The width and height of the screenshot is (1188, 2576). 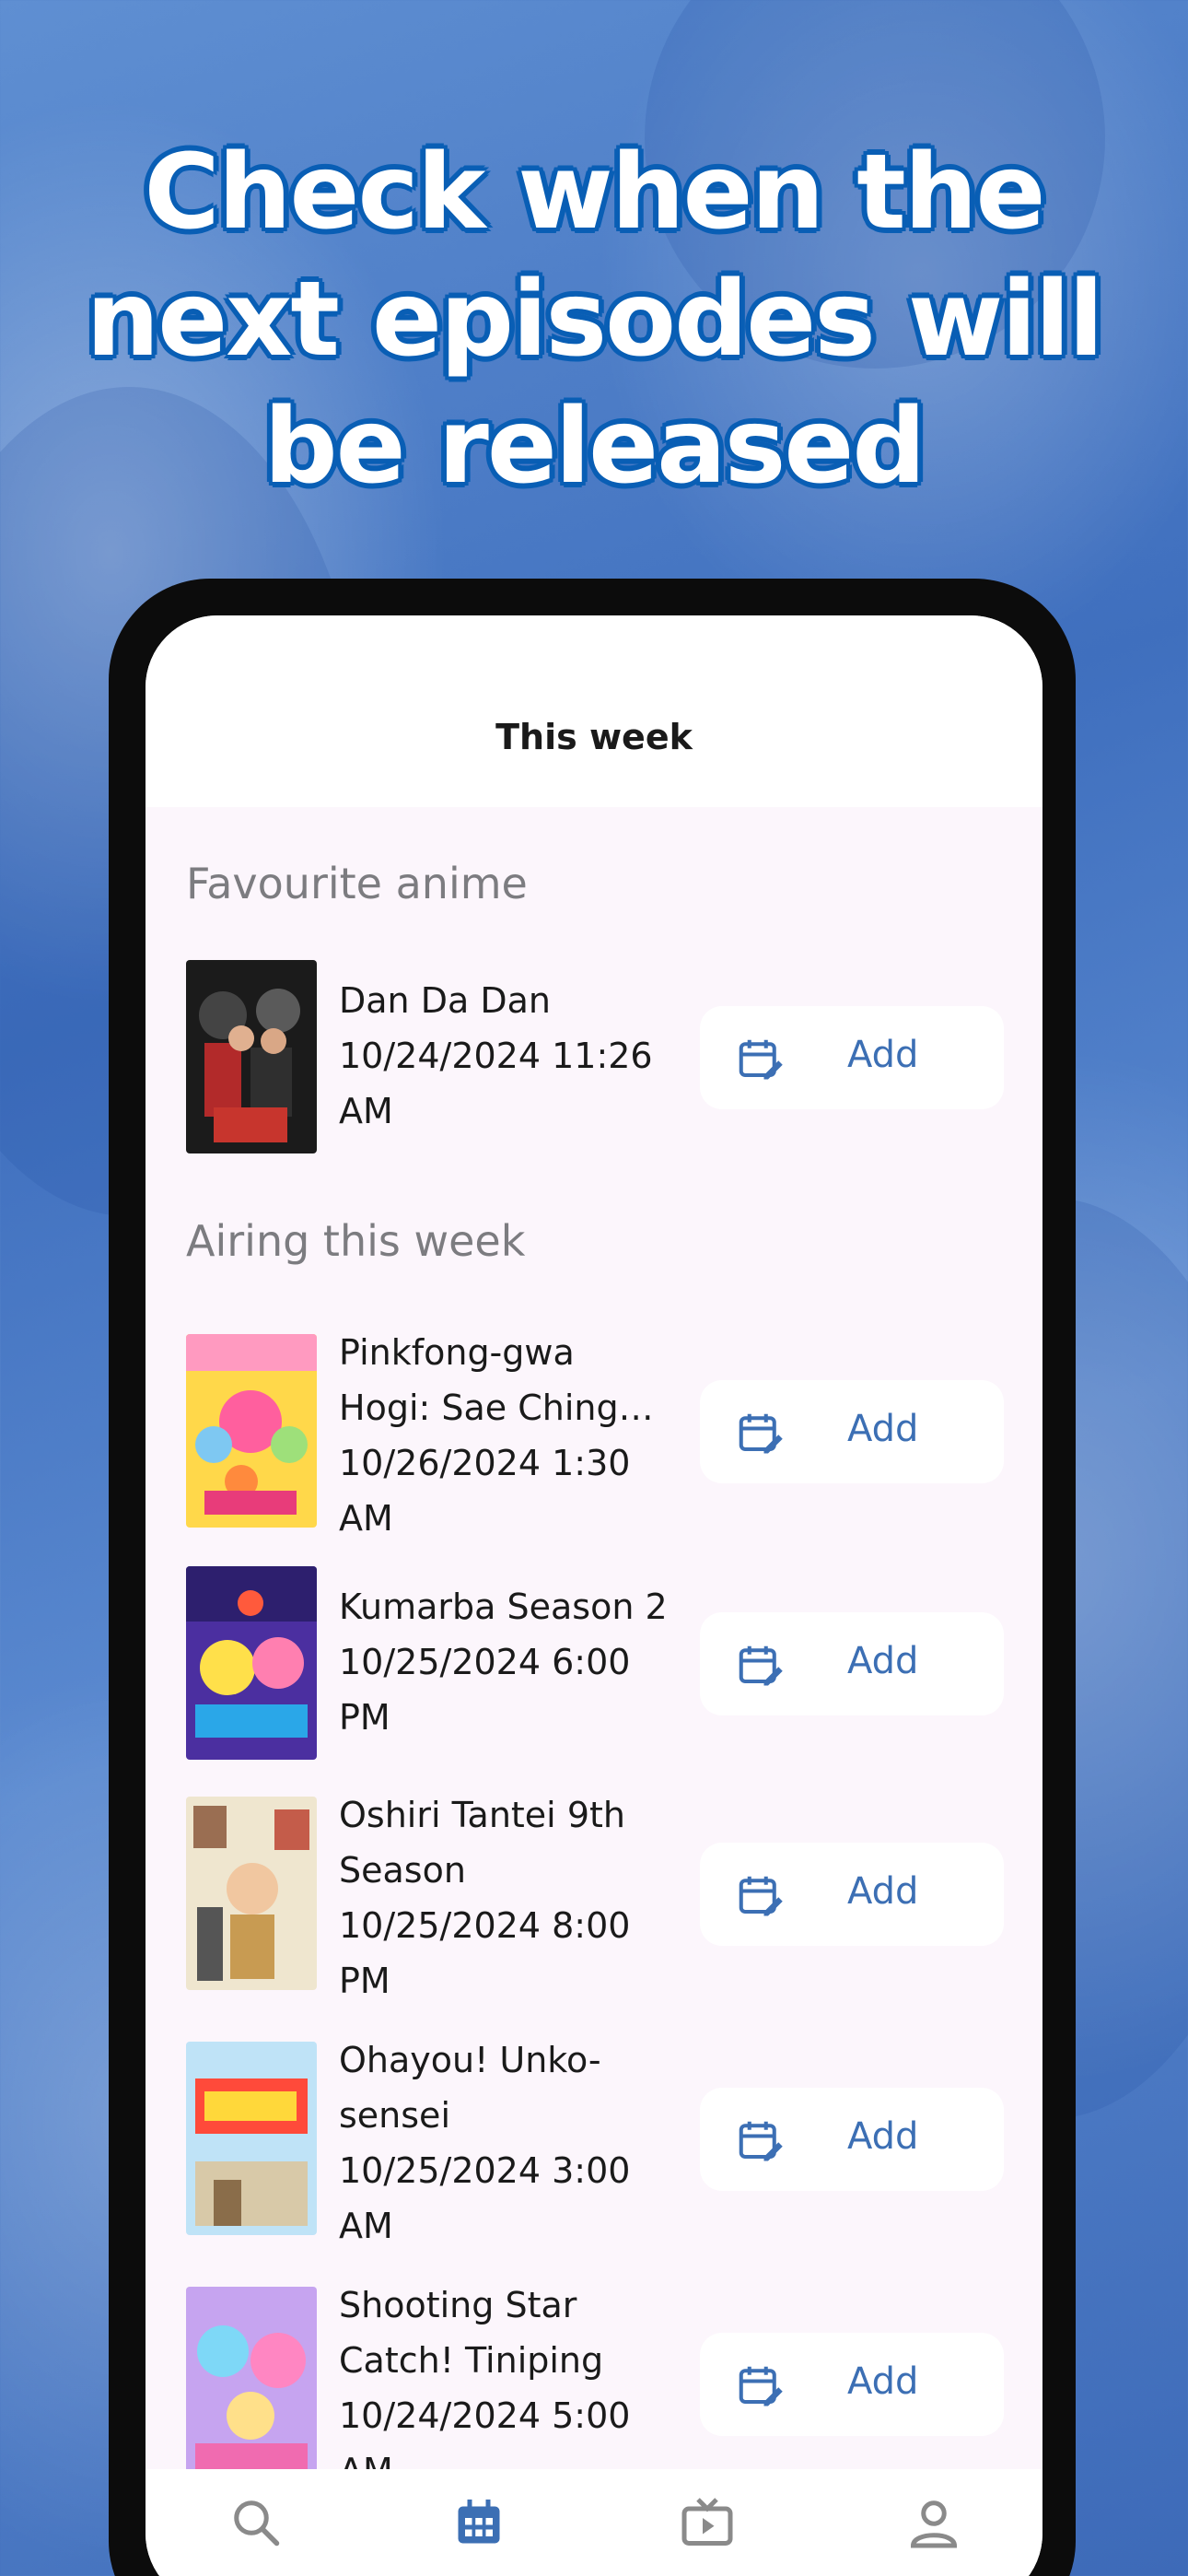 What do you see at coordinates (594, 2522) in the screenshot?
I see `bottom-tab-bar` at bounding box center [594, 2522].